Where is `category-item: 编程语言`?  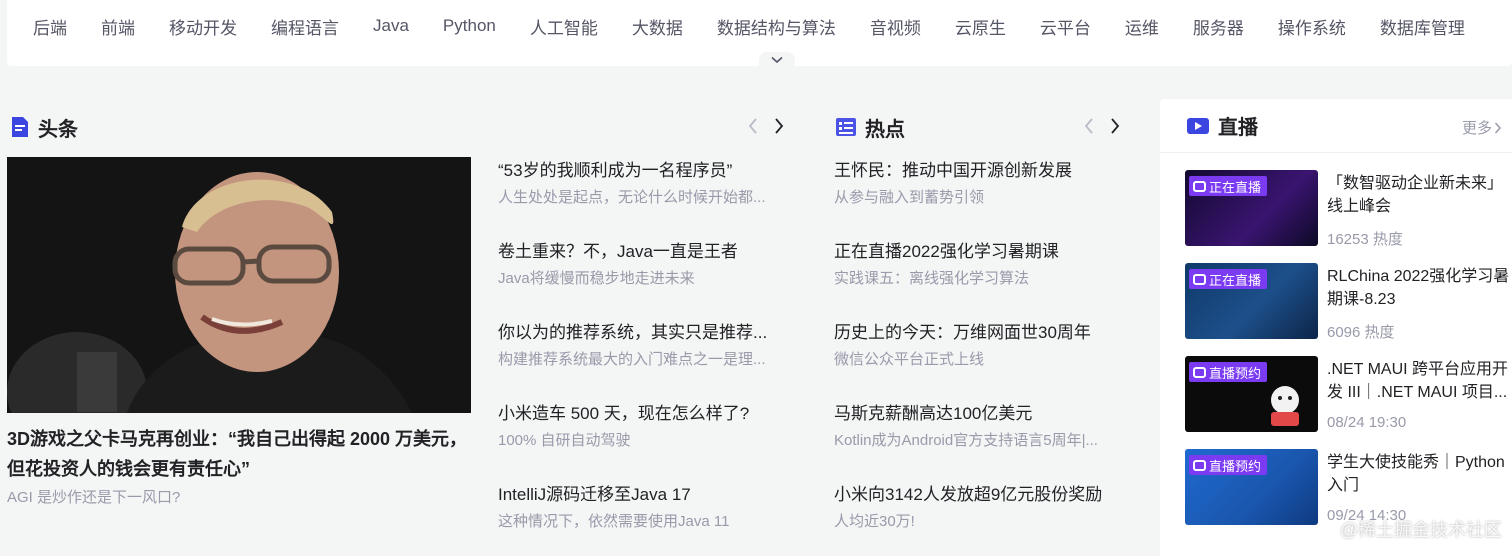
category-item: 编程语言 is located at coordinates (305, 26).